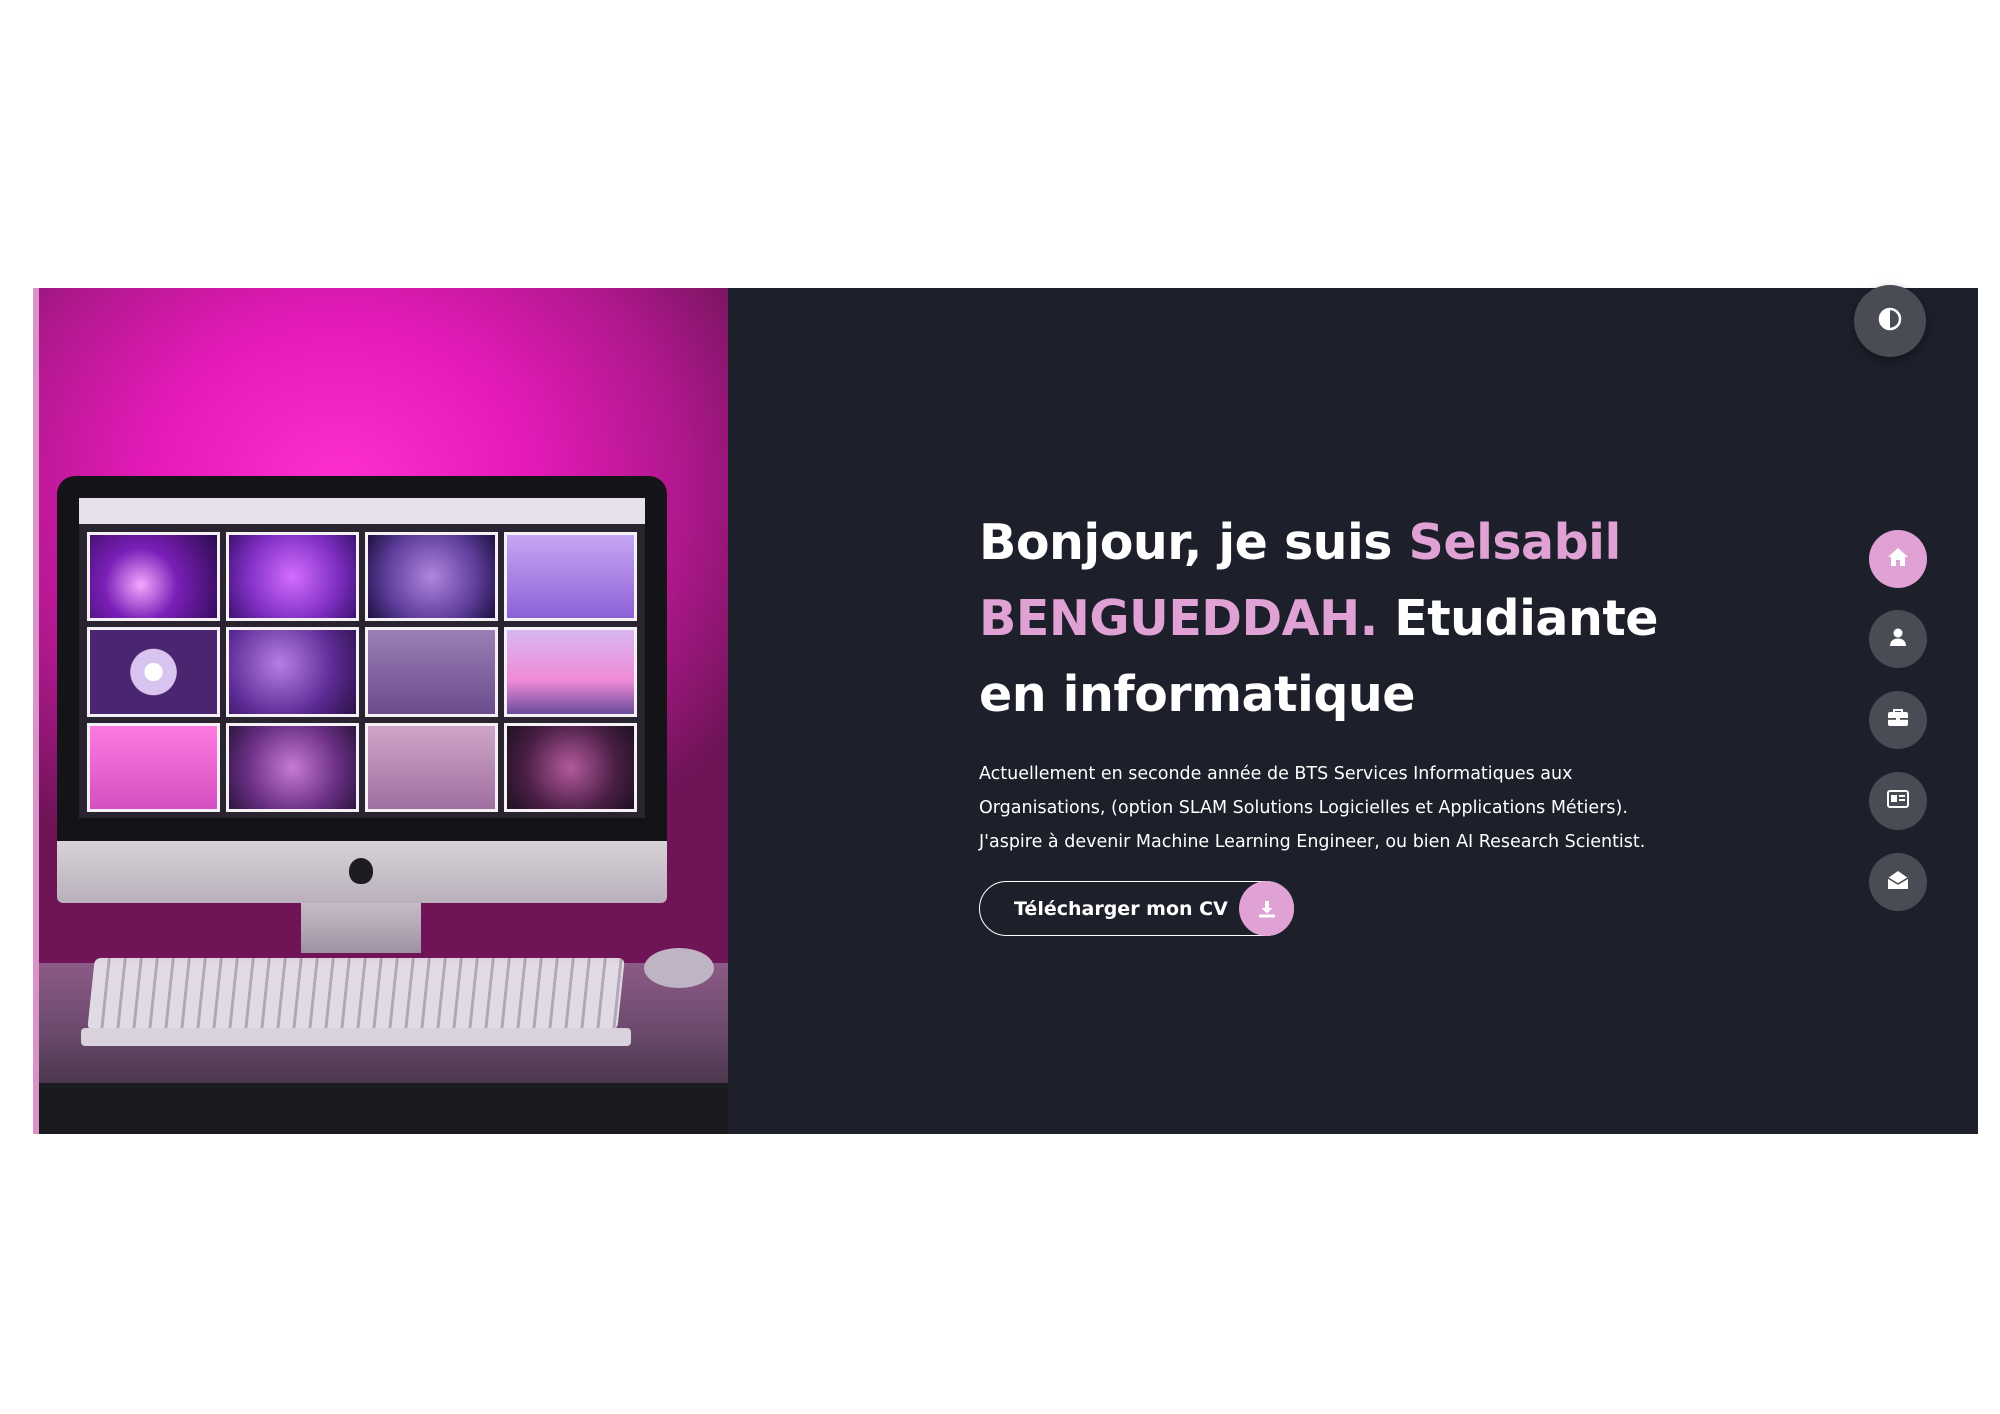 The width and height of the screenshot is (2000, 1414). I want to click on download-cv-label: Télécharger mon CV, so click(1121, 908).